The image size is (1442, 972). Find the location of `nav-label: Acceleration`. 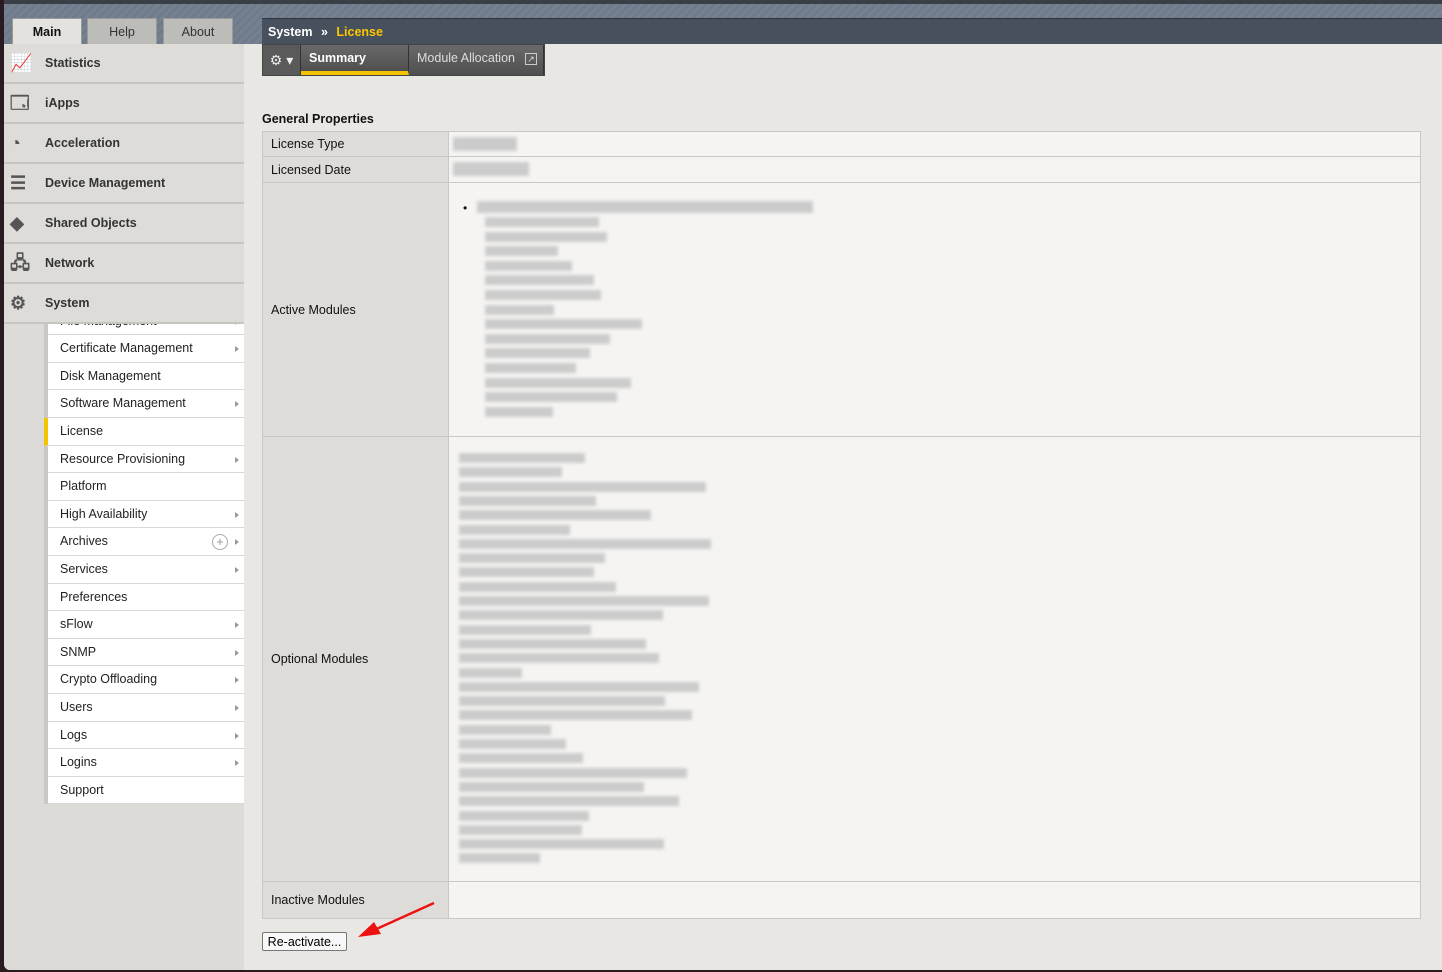

nav-label: Acceleration is located at coordinates (83, 143).